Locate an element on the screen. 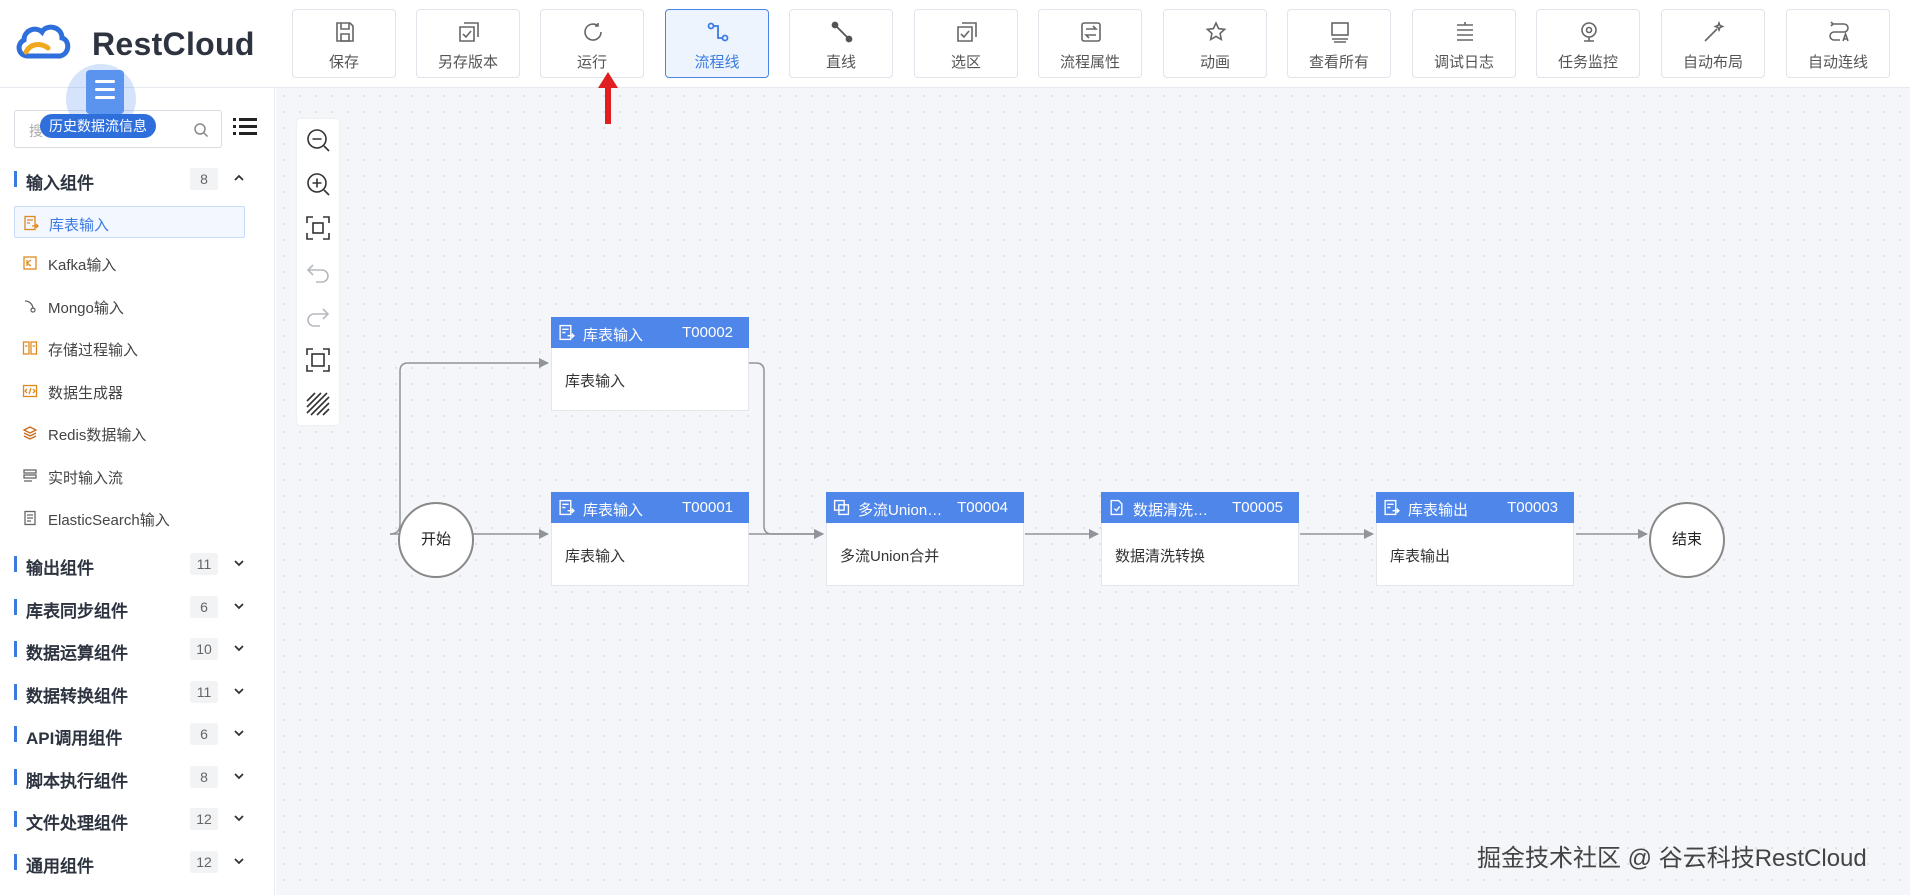  animation-icon is located at coordinates (1216, 31).